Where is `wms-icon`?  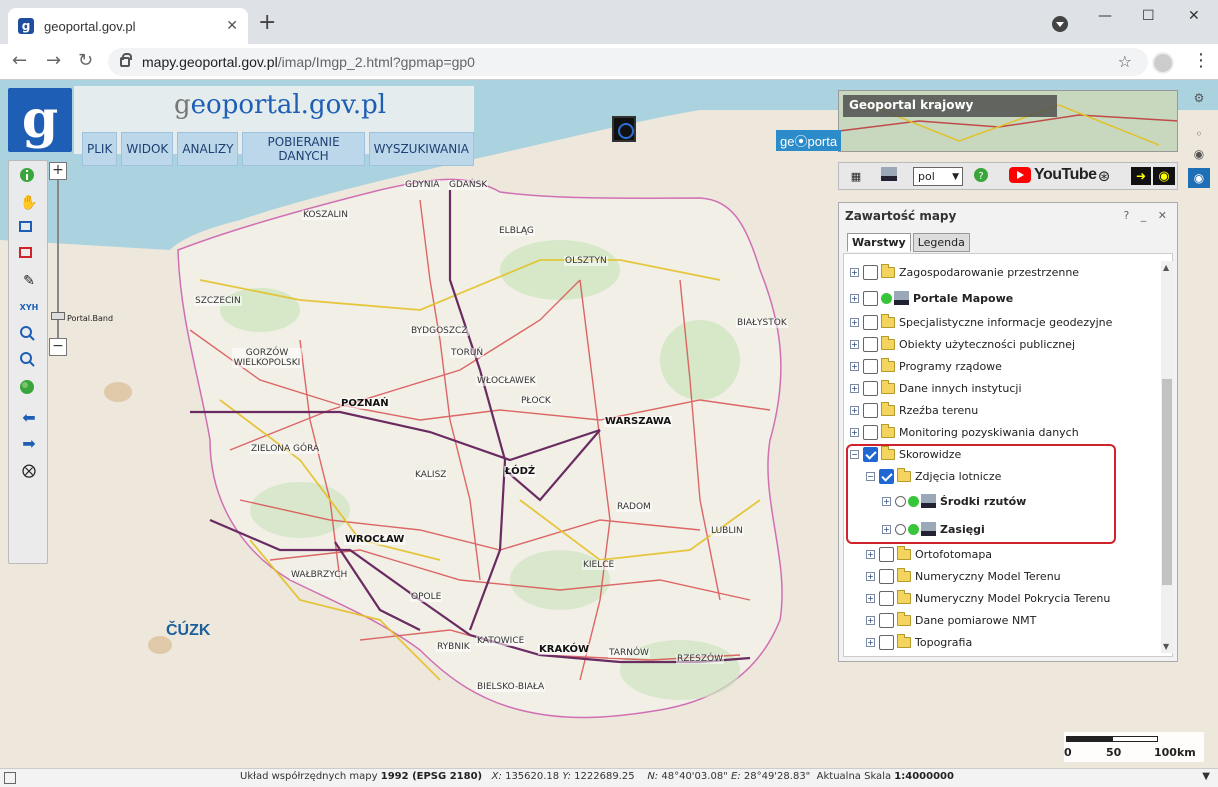
wms-icon is located at coordinates (891, 176).